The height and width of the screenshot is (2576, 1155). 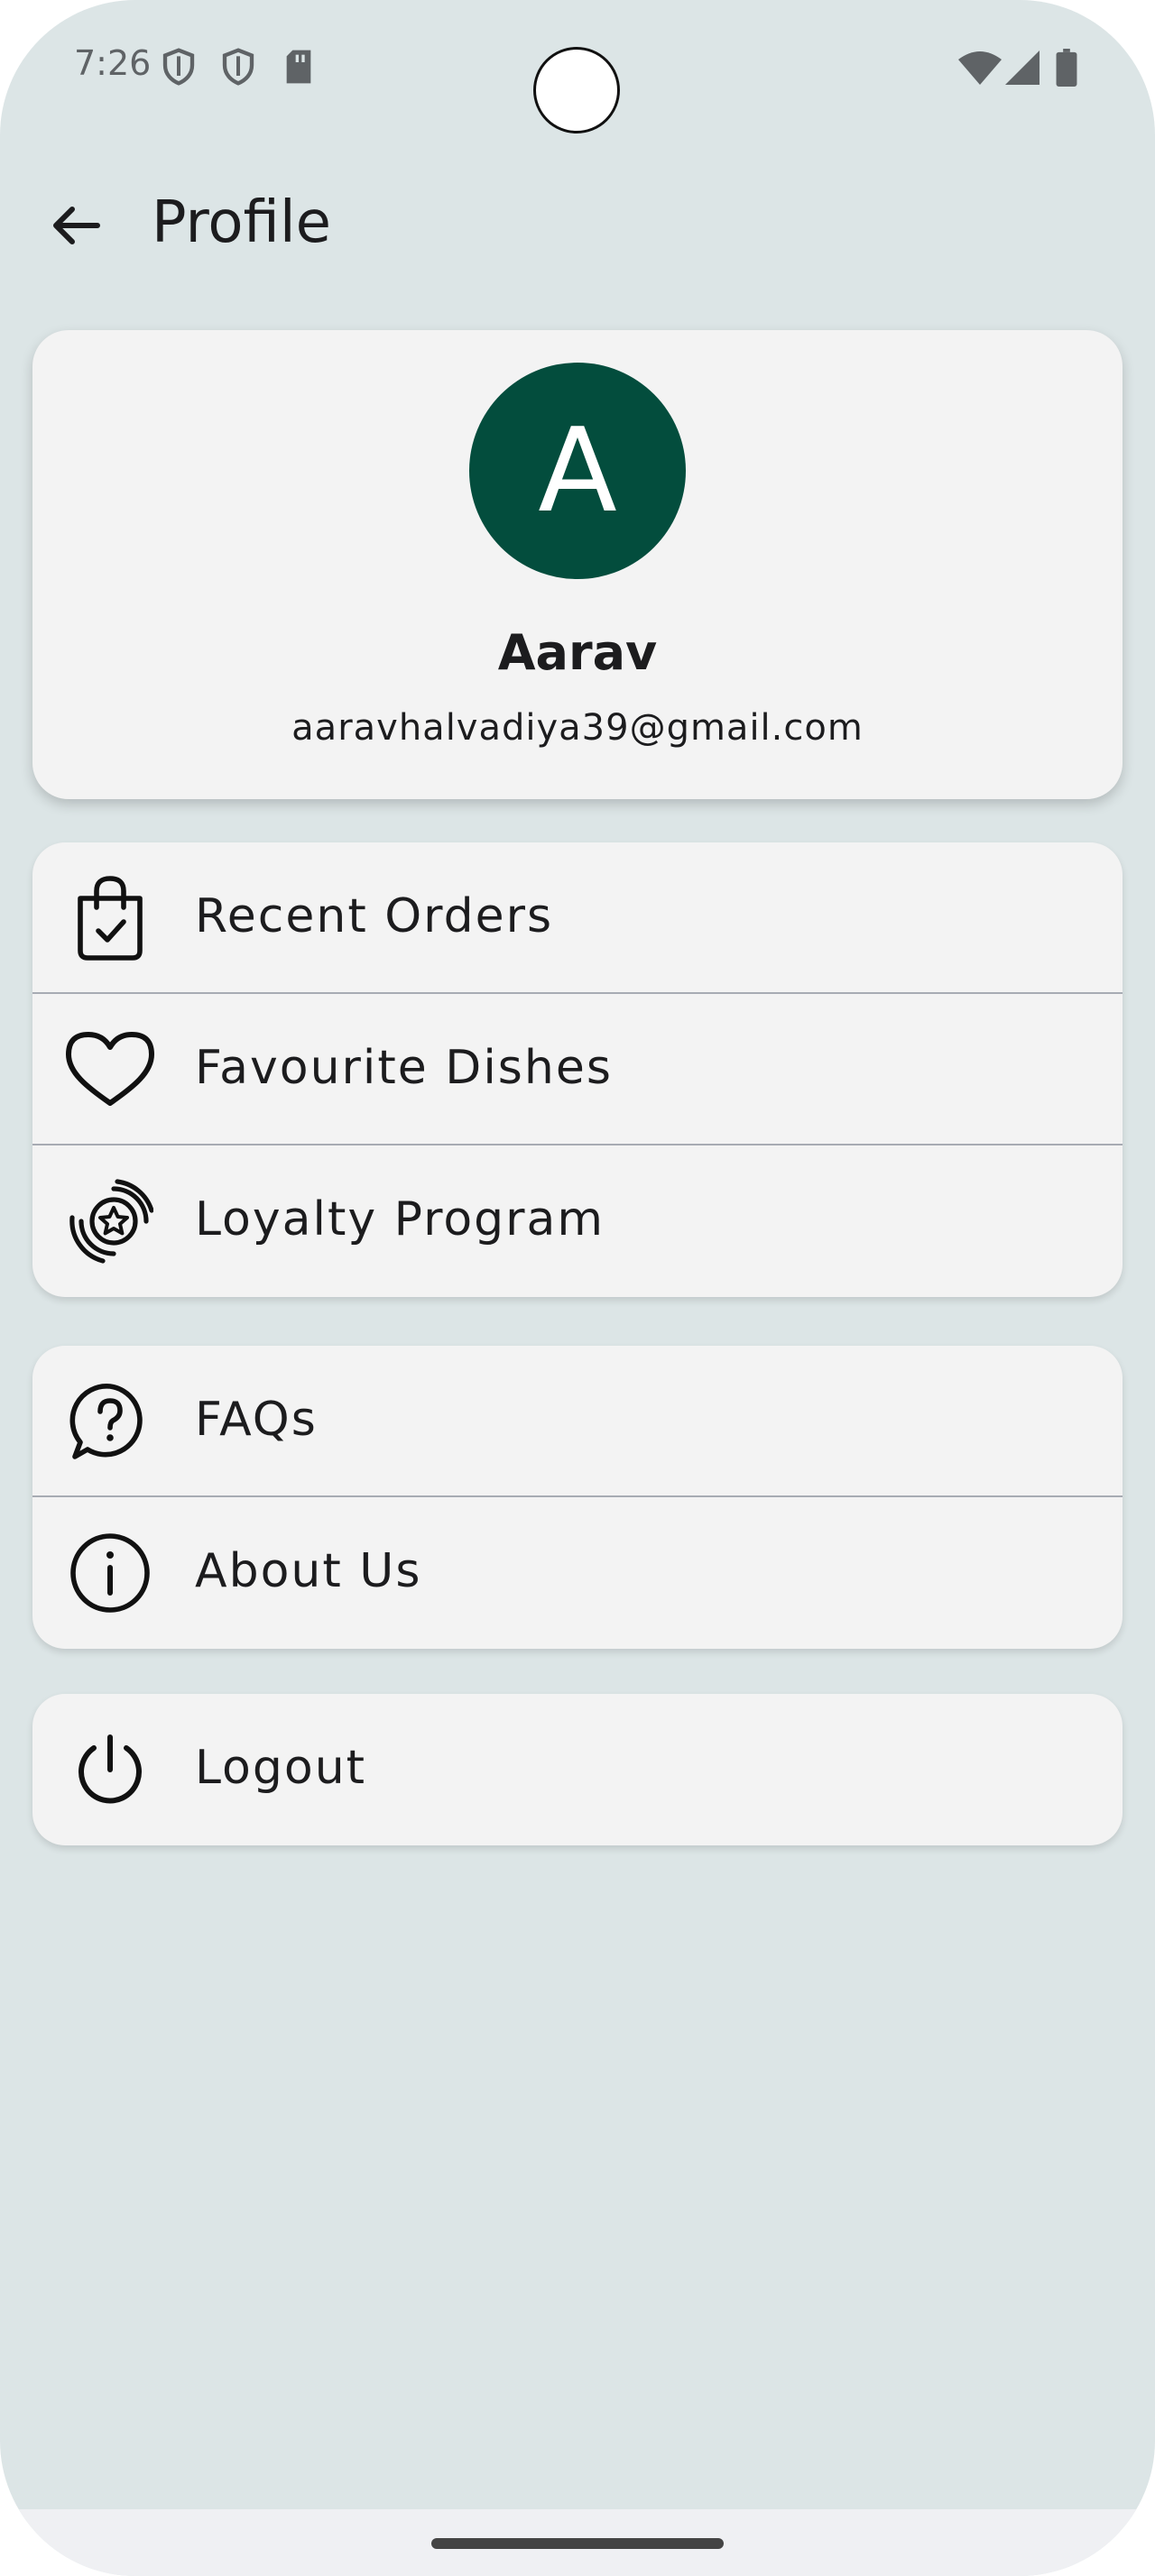 What do you see at coordinates (110, 918) in the screenshot?
I see `shopping-bag-check-icon` at bounding box center [110, 918].